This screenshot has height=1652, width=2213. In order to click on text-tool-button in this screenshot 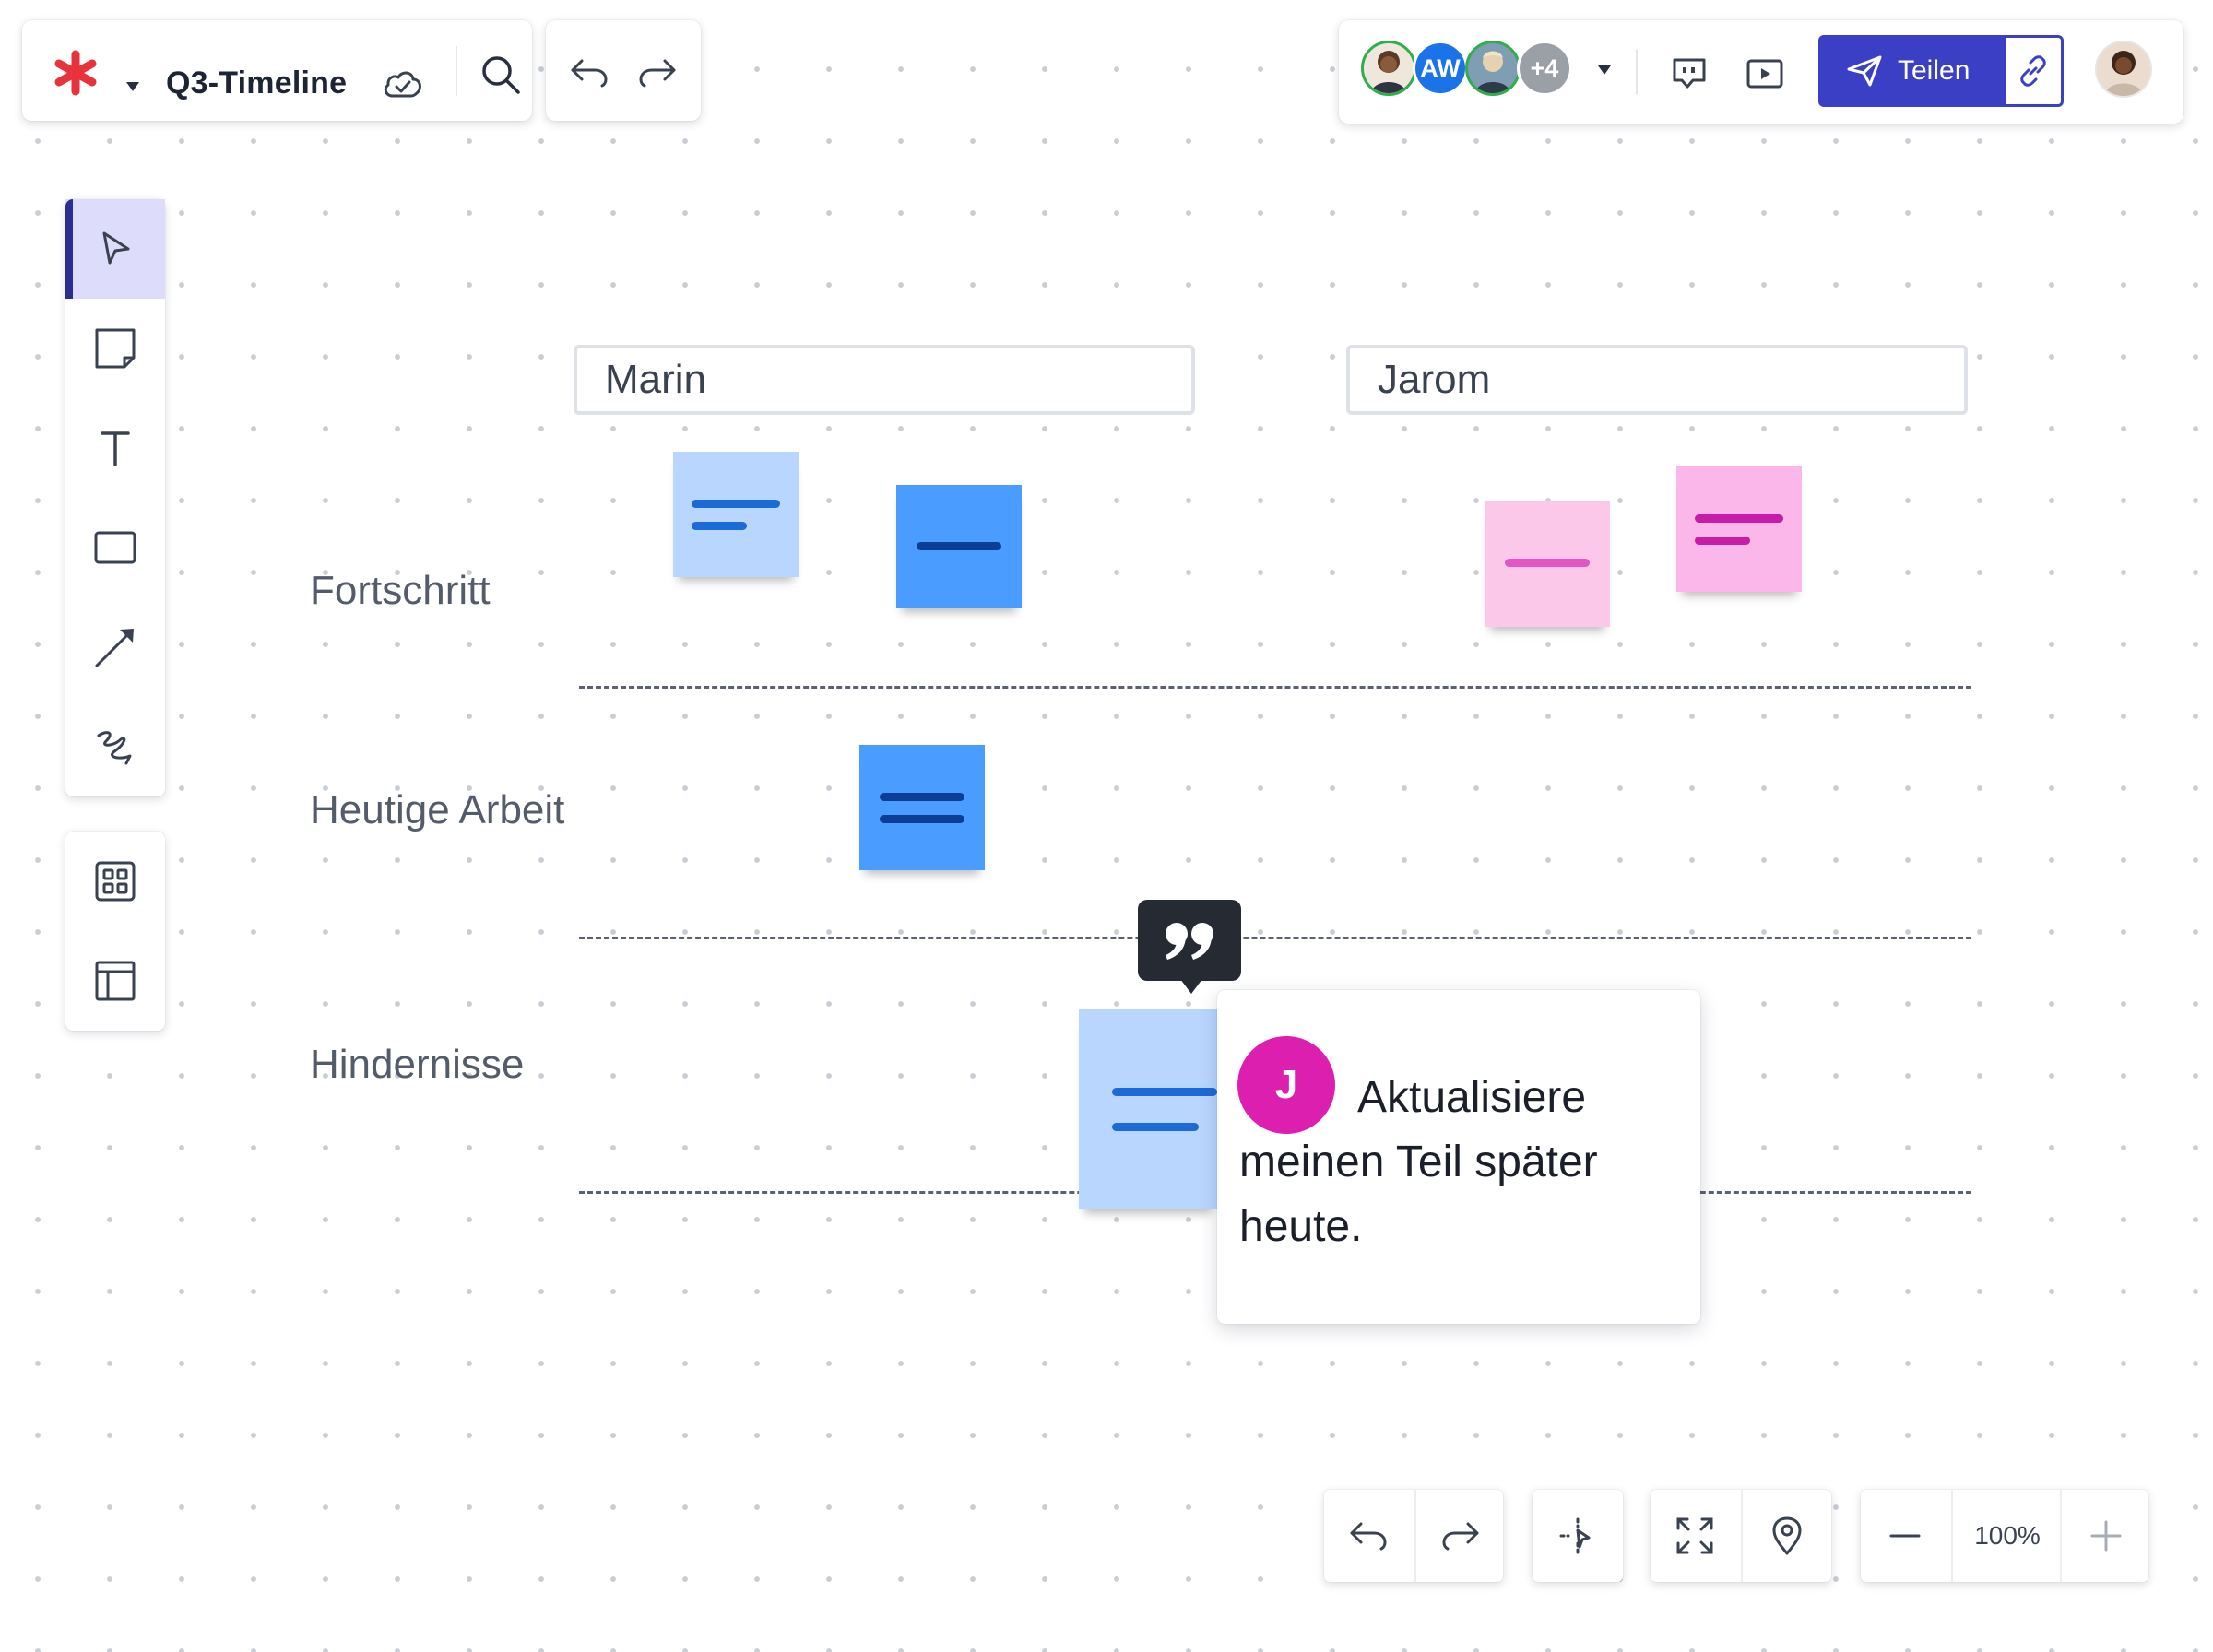, I will do `click(115, 448)`.